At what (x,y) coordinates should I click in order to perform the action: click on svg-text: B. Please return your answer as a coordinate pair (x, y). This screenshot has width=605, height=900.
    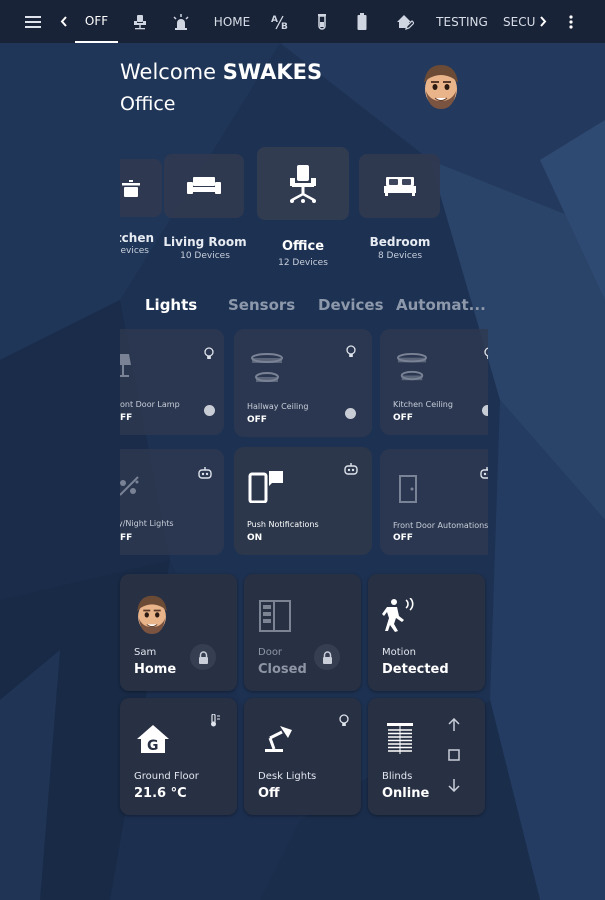
    Looking at the image, I should click on (284, 26).